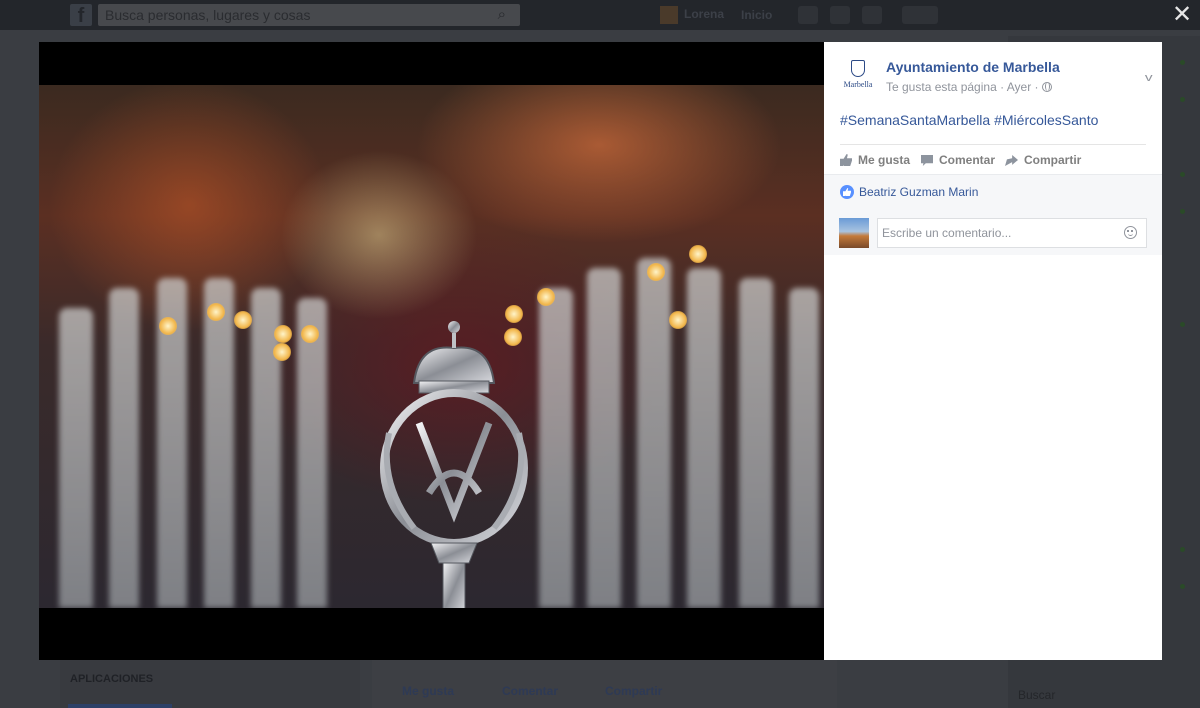 This screenshot has width=1200, height=708. What do you see at coordinates (1149, 78) in the screenshot?
I see `chevron-down-icon: v` at bounding box center [1149, 78].